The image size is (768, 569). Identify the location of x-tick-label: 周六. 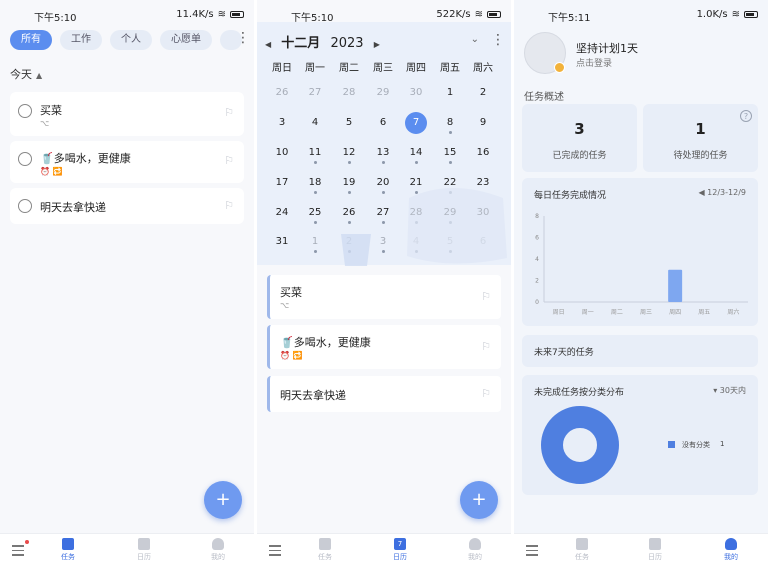
(733, 312).